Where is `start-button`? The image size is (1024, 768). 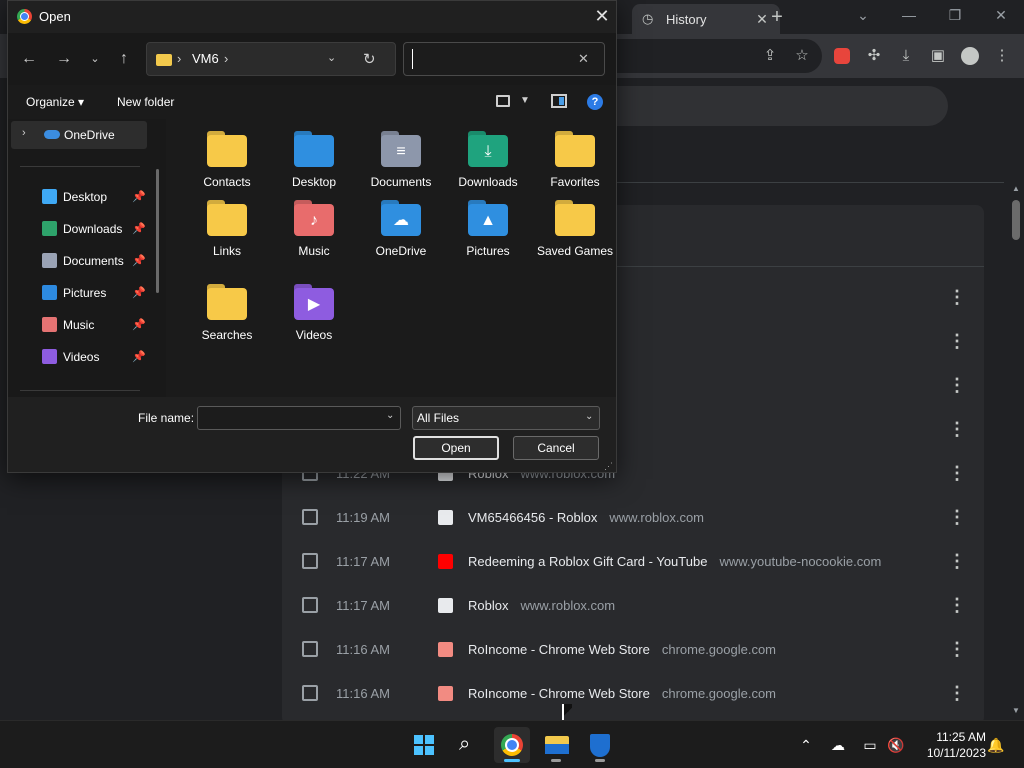
start-button is located at coordinates (424, 745).